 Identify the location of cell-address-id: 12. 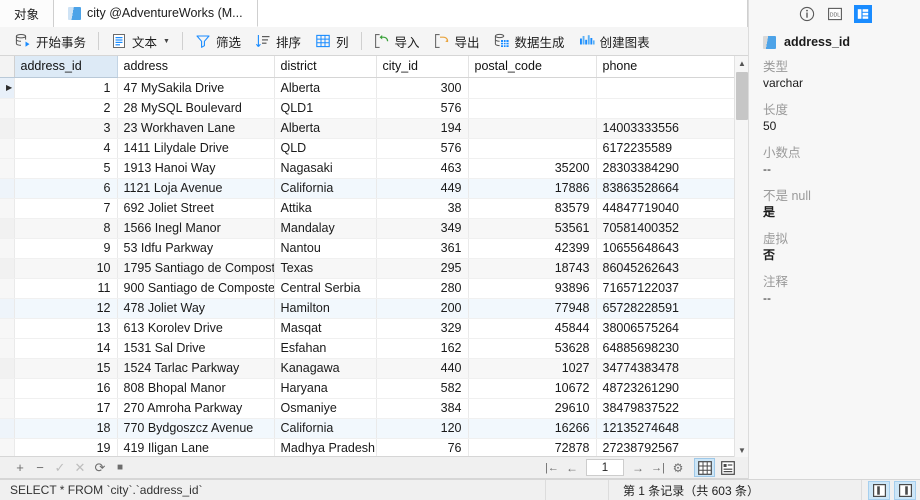
(66, 308).